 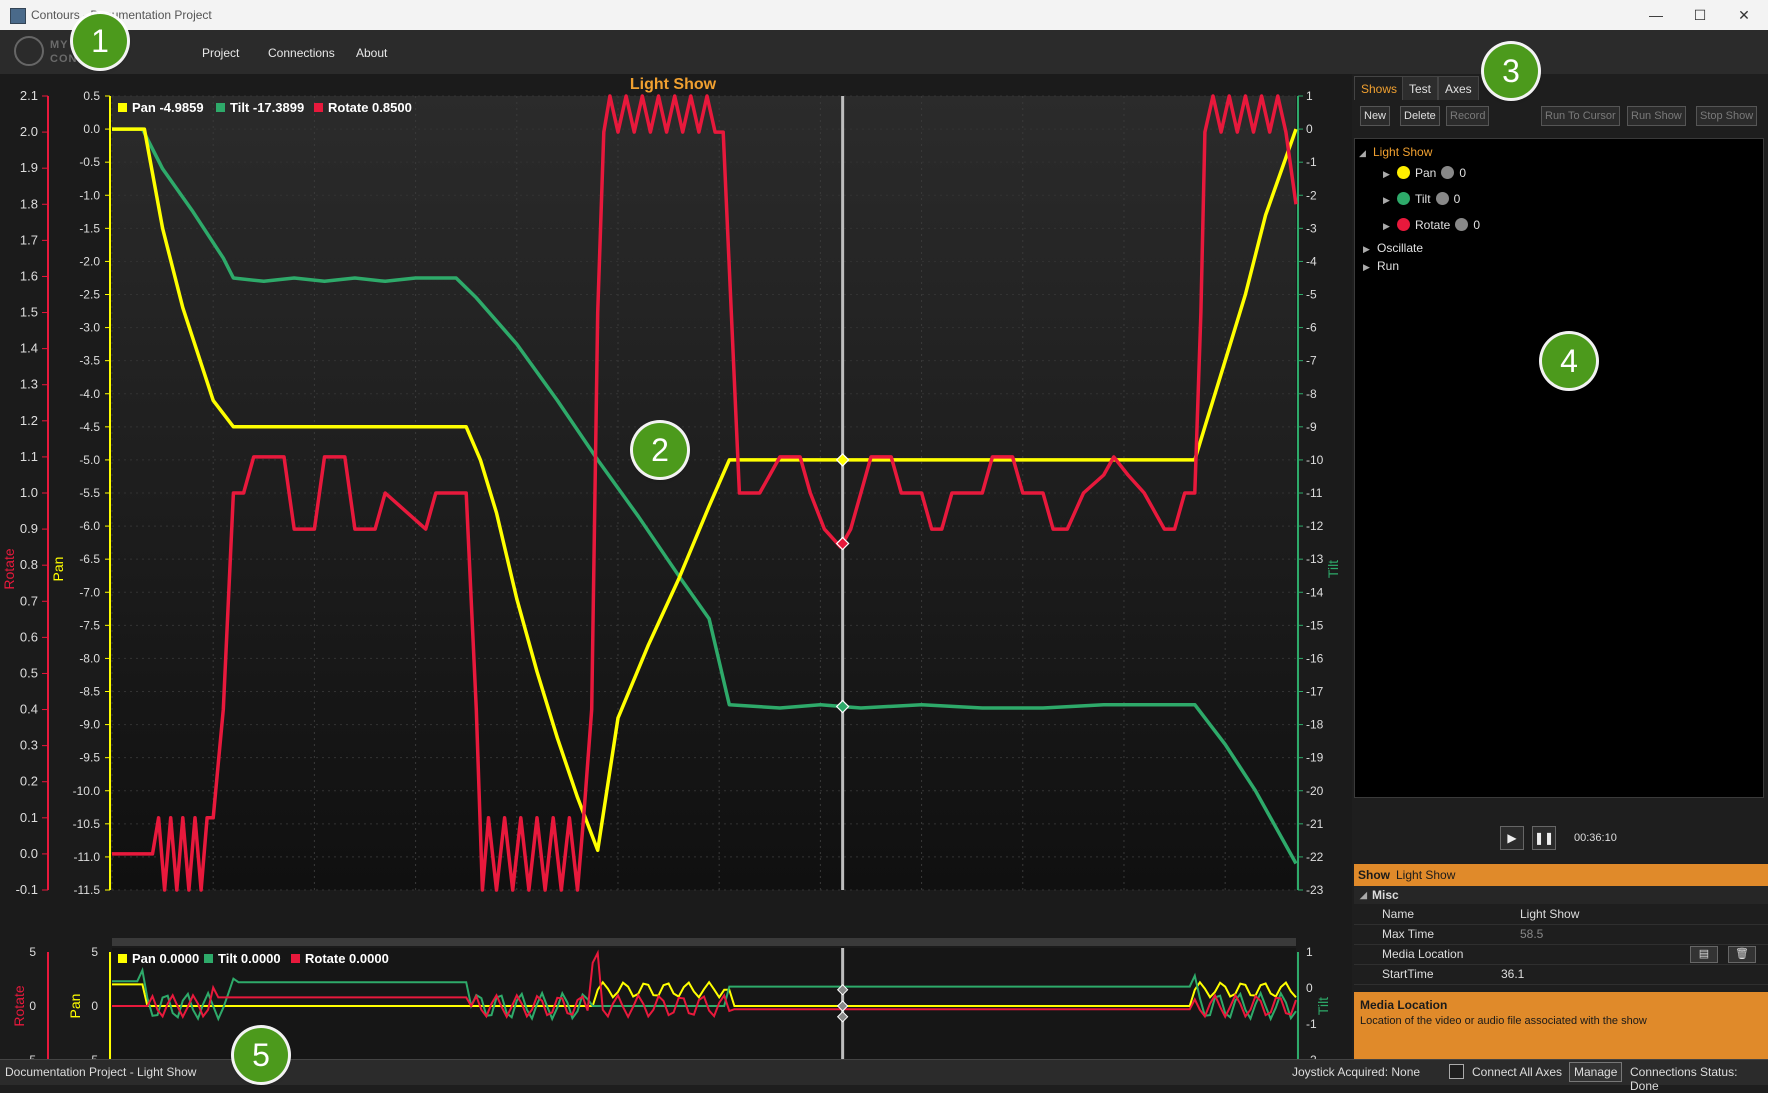 I want to click on overview-legend-swatch, so click(x=122, y=958).